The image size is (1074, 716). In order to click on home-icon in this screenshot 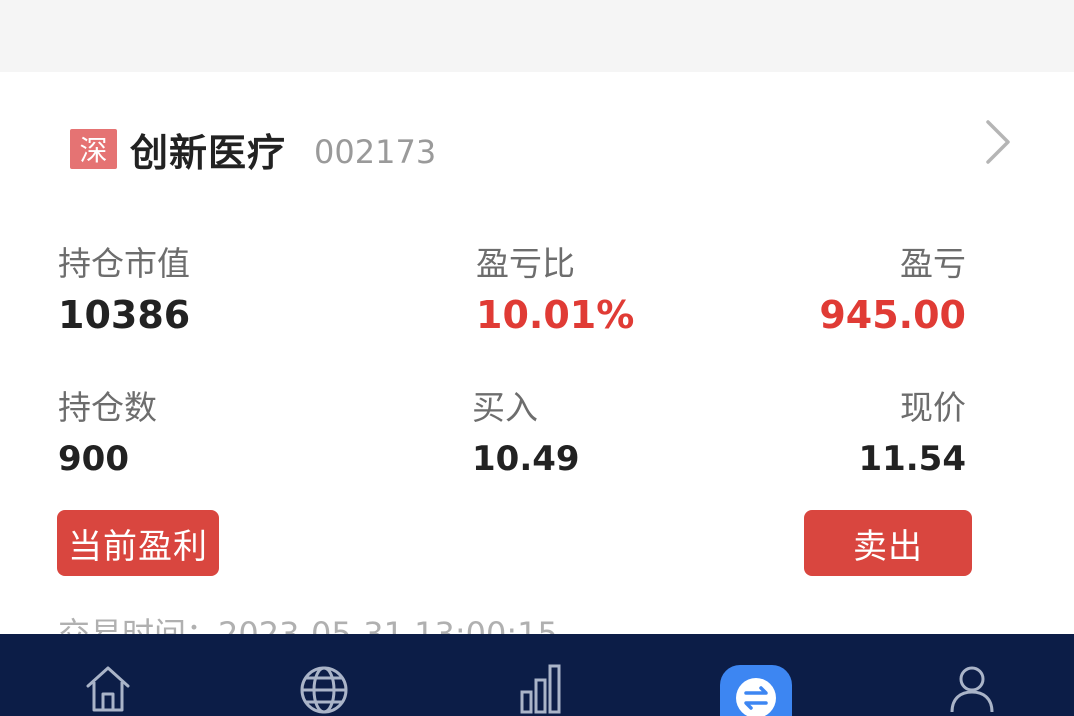, I will do `click(108, 689)`.